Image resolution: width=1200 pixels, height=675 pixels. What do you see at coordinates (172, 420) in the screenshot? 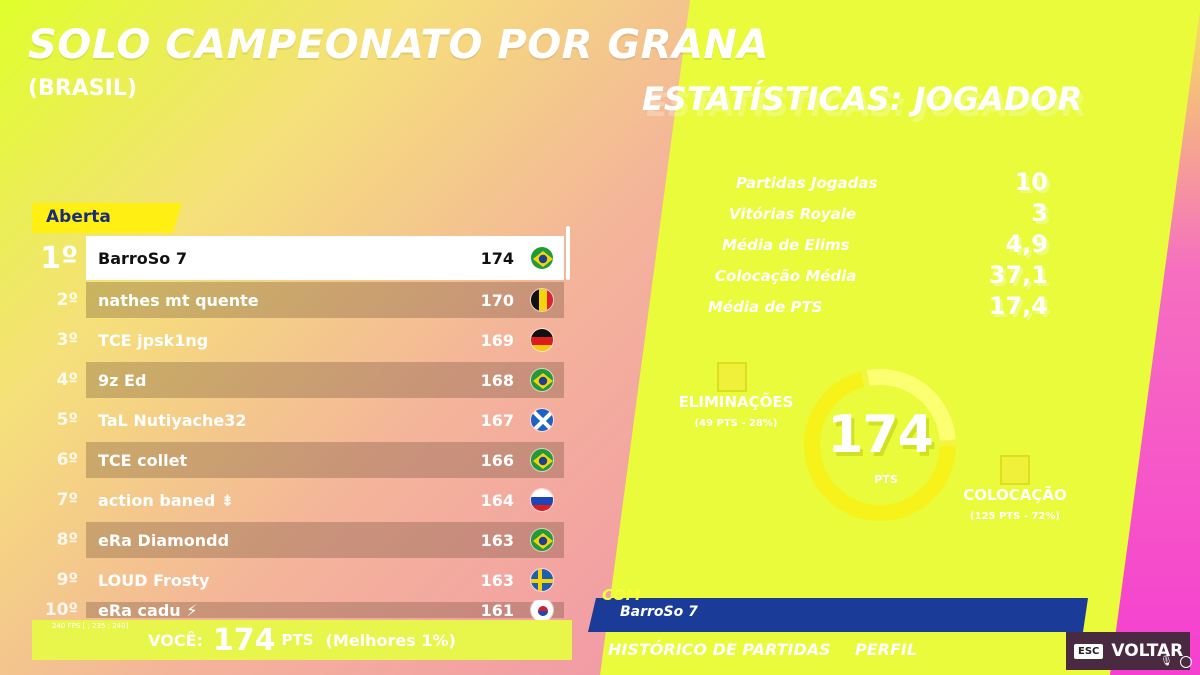
I see `row-player-name: TaL Nutiyache32` at bounding box center [172, 420].